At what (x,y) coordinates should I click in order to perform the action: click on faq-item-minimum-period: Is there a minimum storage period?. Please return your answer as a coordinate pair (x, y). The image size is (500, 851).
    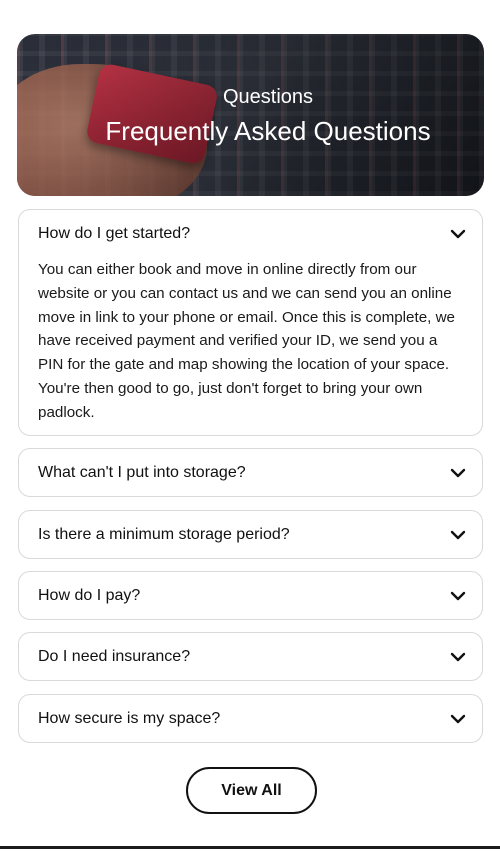
    Looking at the image, I should click on (250, 534).